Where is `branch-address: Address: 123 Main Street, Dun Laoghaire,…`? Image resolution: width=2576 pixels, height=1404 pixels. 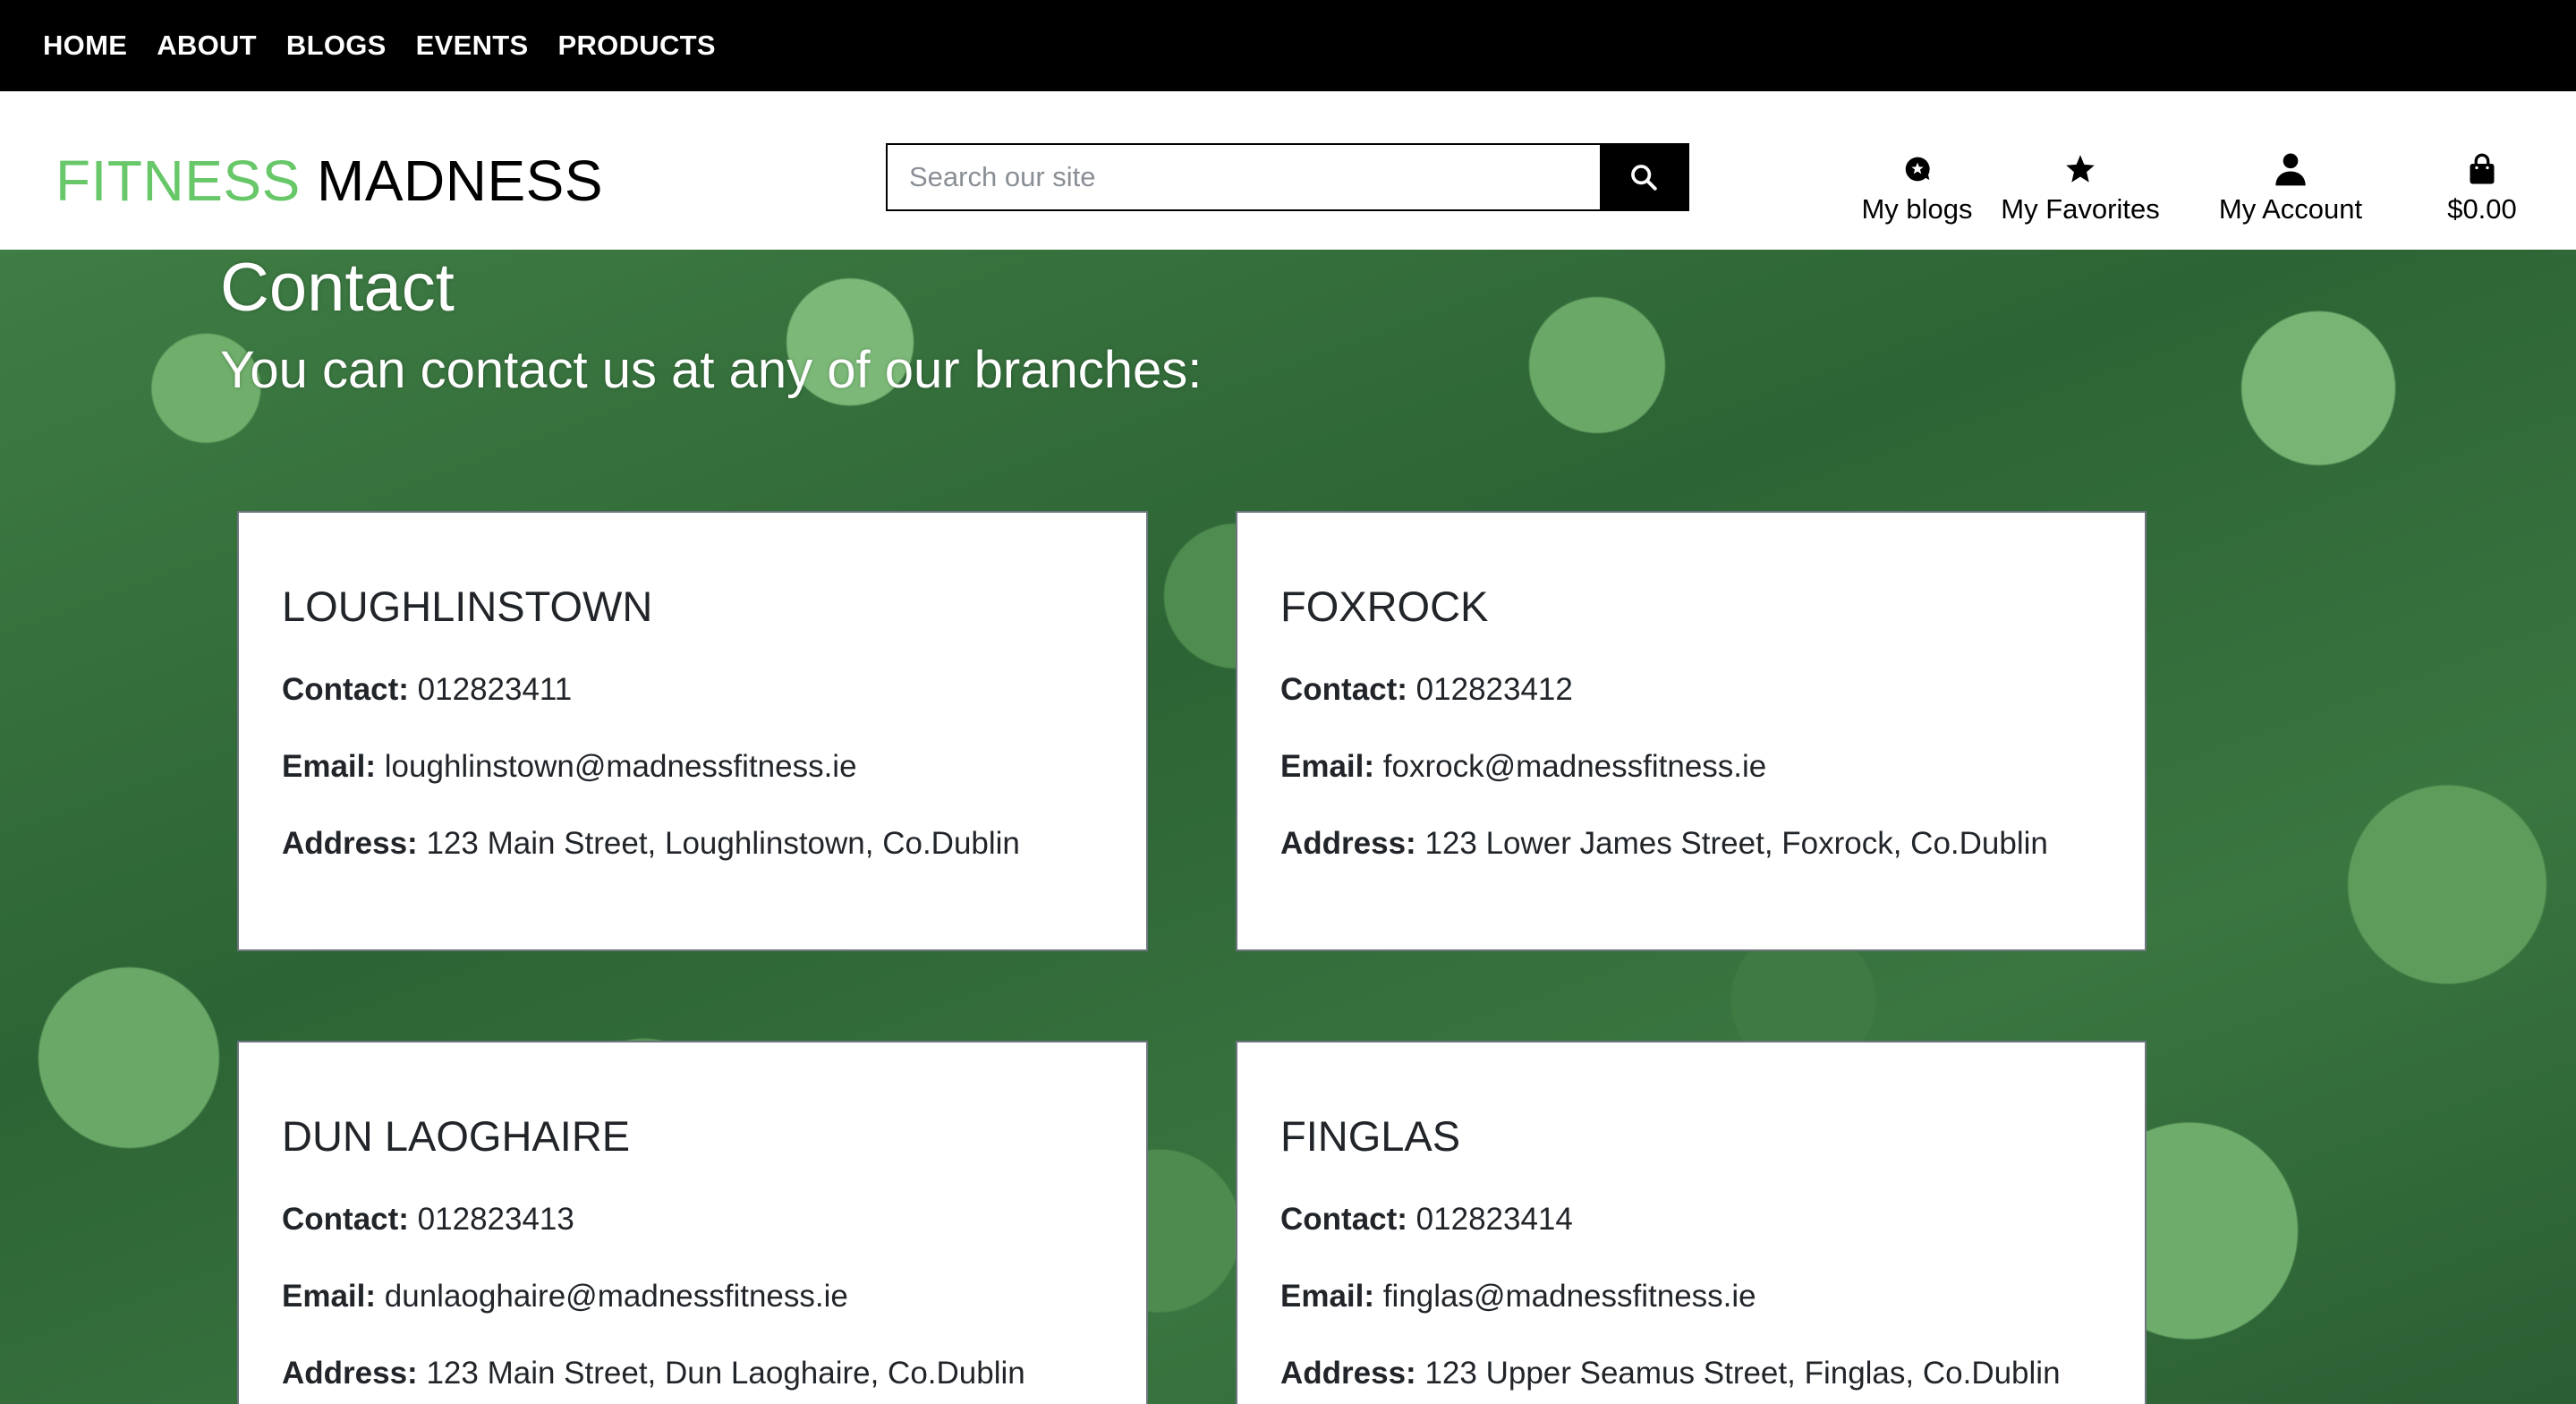 branch-address: Address: 123 Main Street, Dun Laoghaire,… is located at coordinates (692, 1374).